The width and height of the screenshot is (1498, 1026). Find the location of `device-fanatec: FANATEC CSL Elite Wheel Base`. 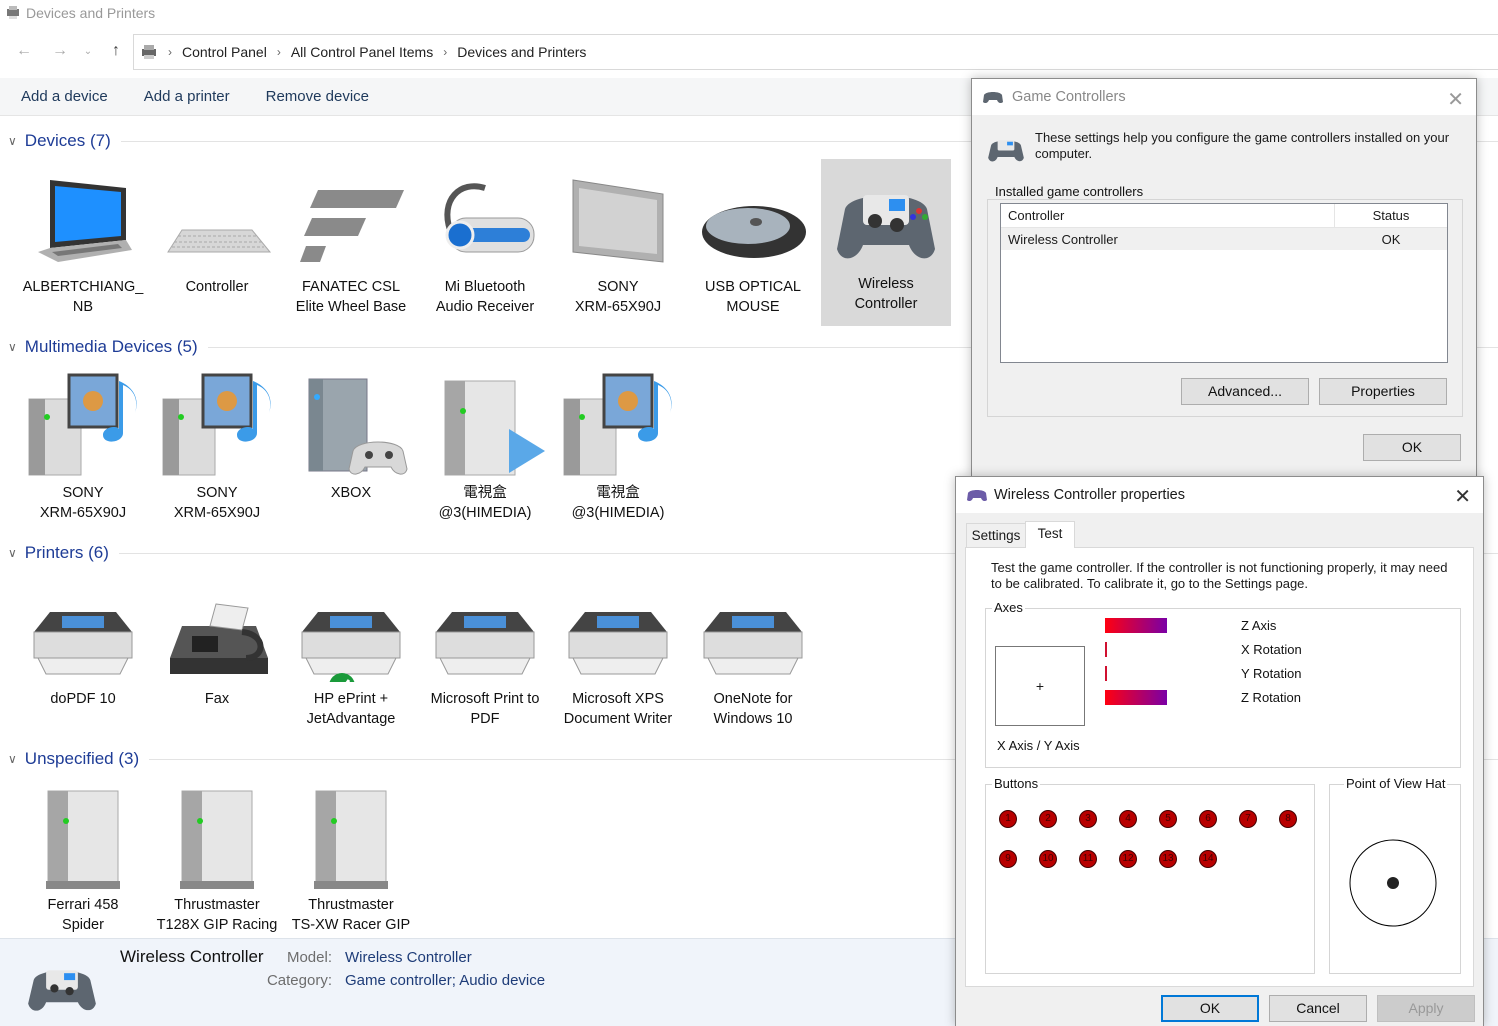

device-fanatec: FANATEC CSL Elite Wheel Base is located at coordinates (351, 239).